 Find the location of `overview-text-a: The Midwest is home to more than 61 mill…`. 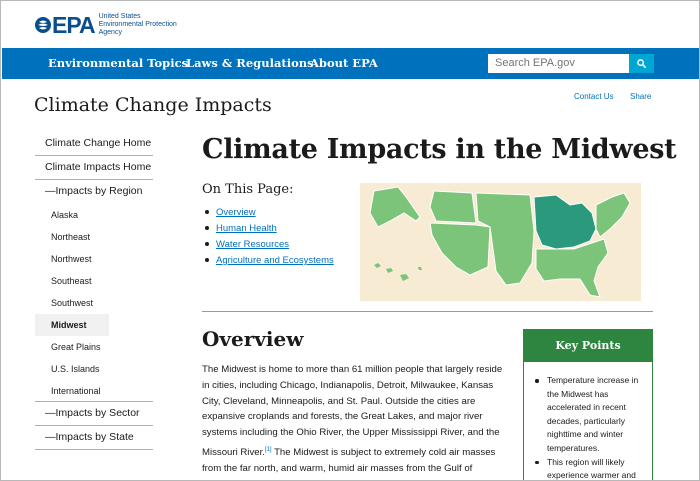

overview-text-a: The Midwest is home to more than 61 mill… is located at coordinates (352, 411).